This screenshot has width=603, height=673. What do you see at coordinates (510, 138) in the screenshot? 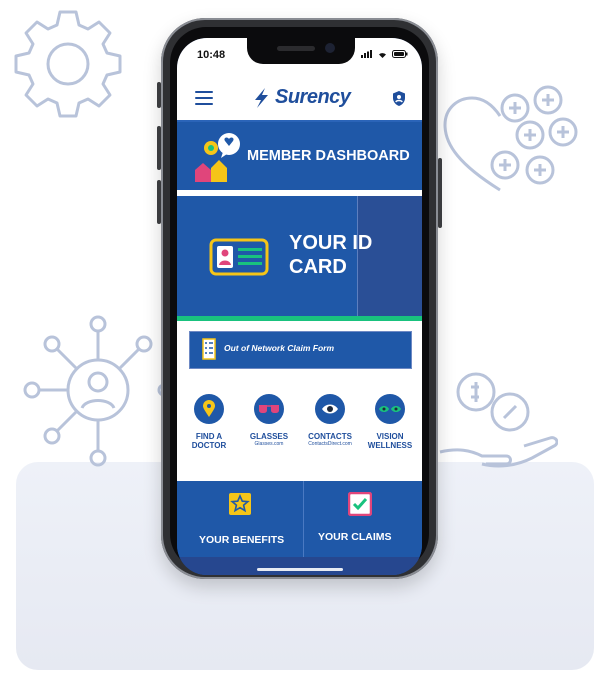
I see `heart-plus-icon` at bounding box center [510, 138].